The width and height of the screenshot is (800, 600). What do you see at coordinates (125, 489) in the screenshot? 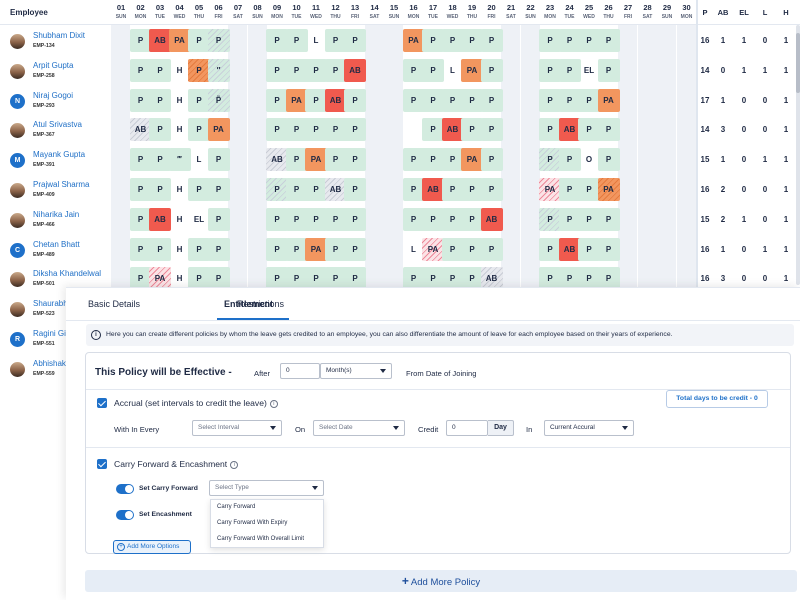
I see `carry-forward-toggle` at bounding box center [125, 489].